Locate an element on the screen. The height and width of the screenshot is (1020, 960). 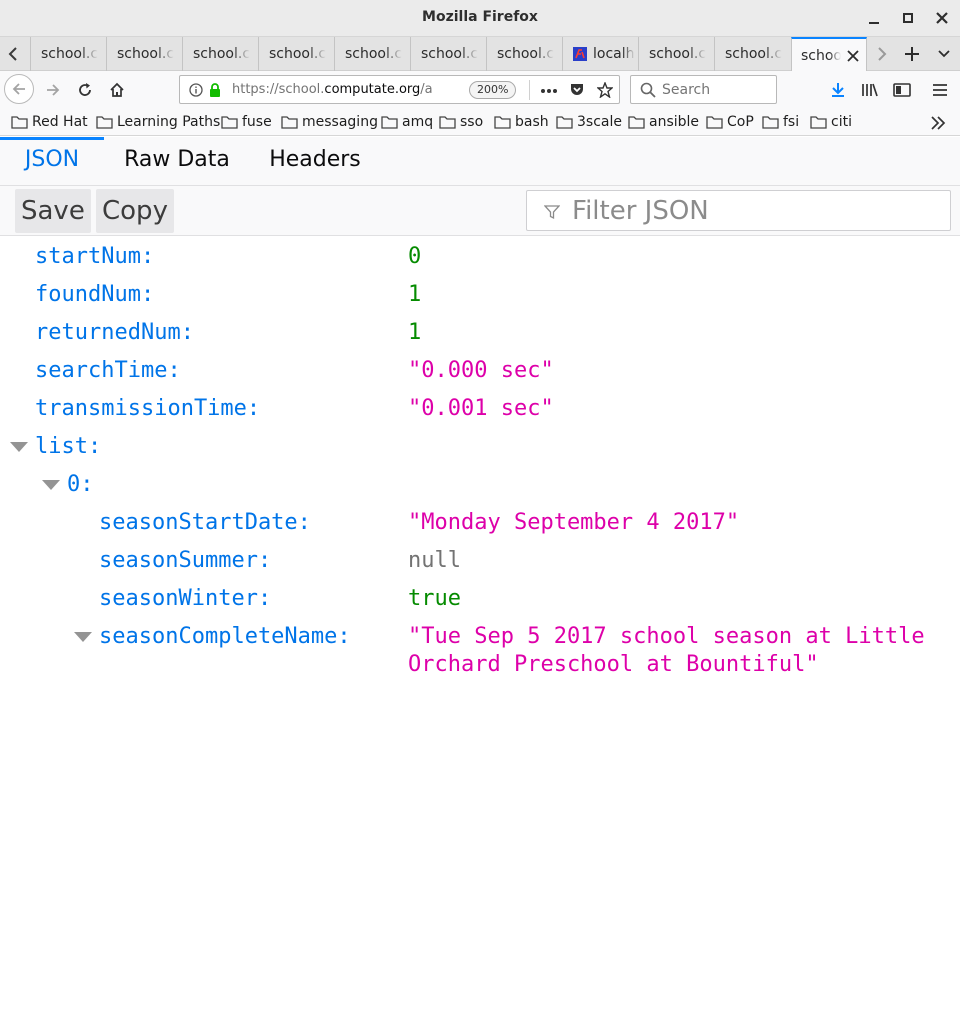
bookmark-folder-ansible: ansible is located at coordinates (663, 122).